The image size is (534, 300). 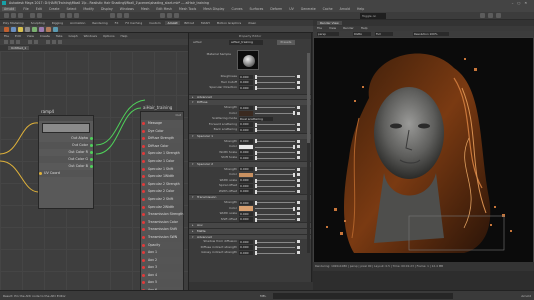 I want to click on aihair-attribute-row: Diffuse Color, so click(x=162, y=146).